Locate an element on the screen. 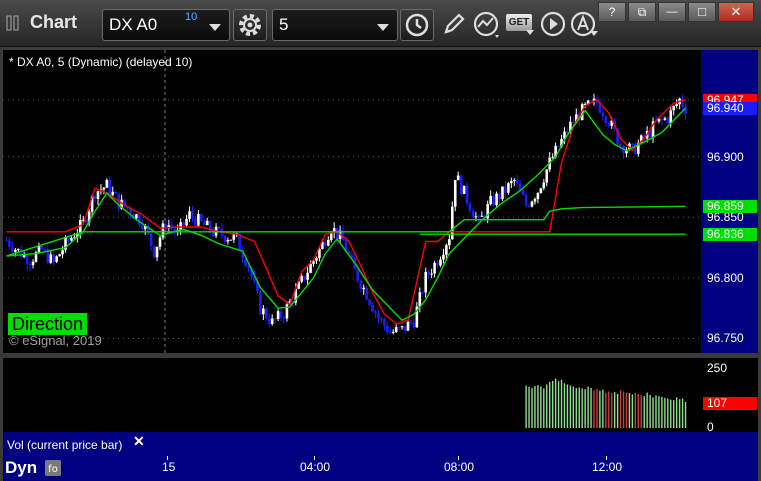  delay-badge: 10 is located at coordinates (191, 17).